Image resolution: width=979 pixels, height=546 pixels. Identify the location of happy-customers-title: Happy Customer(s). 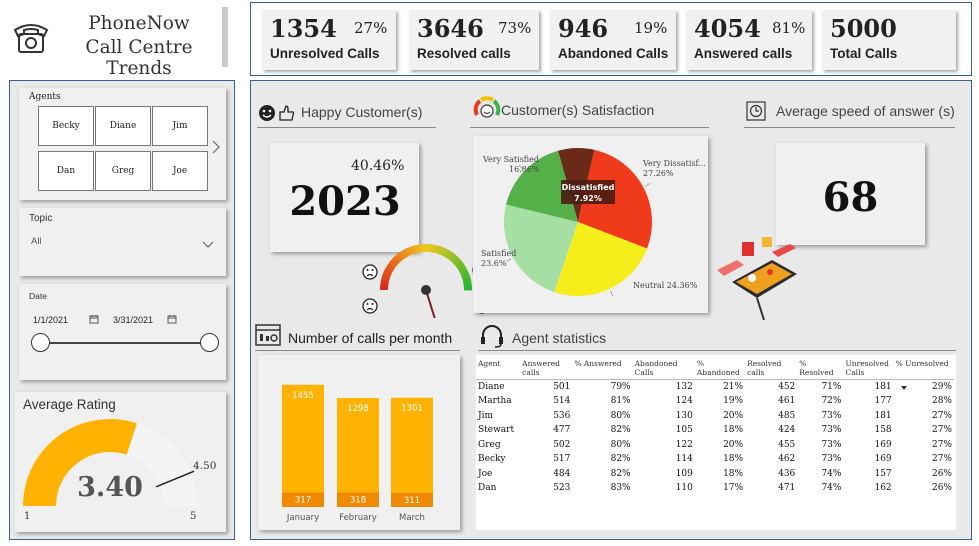
(362, 112).